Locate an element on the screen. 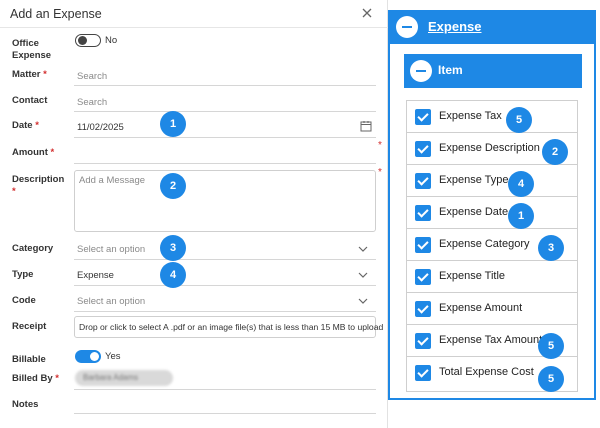 The height and width of the screenshot is (428, 600). expense-section-title: Expense is located at coordinates (455, 26).